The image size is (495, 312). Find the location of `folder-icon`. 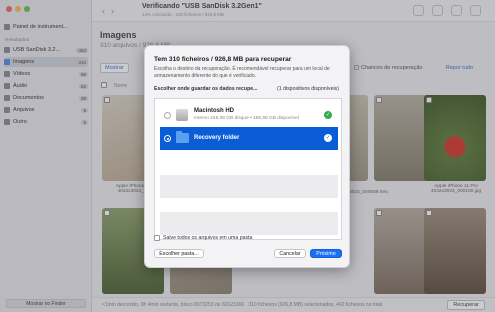

folder-icon is located at coordinates (182, 137).